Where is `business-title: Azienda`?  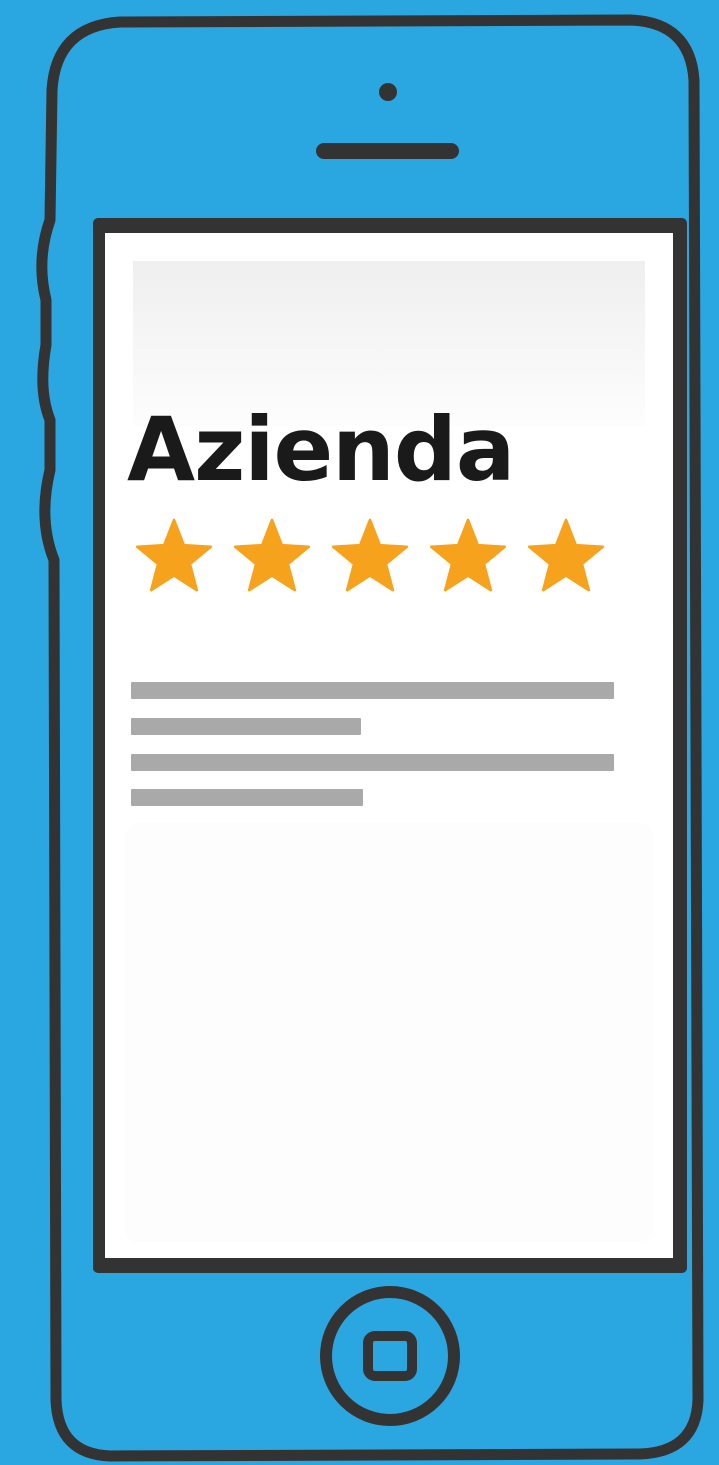
business-title: Azienda is located at coordinates (321, 449).